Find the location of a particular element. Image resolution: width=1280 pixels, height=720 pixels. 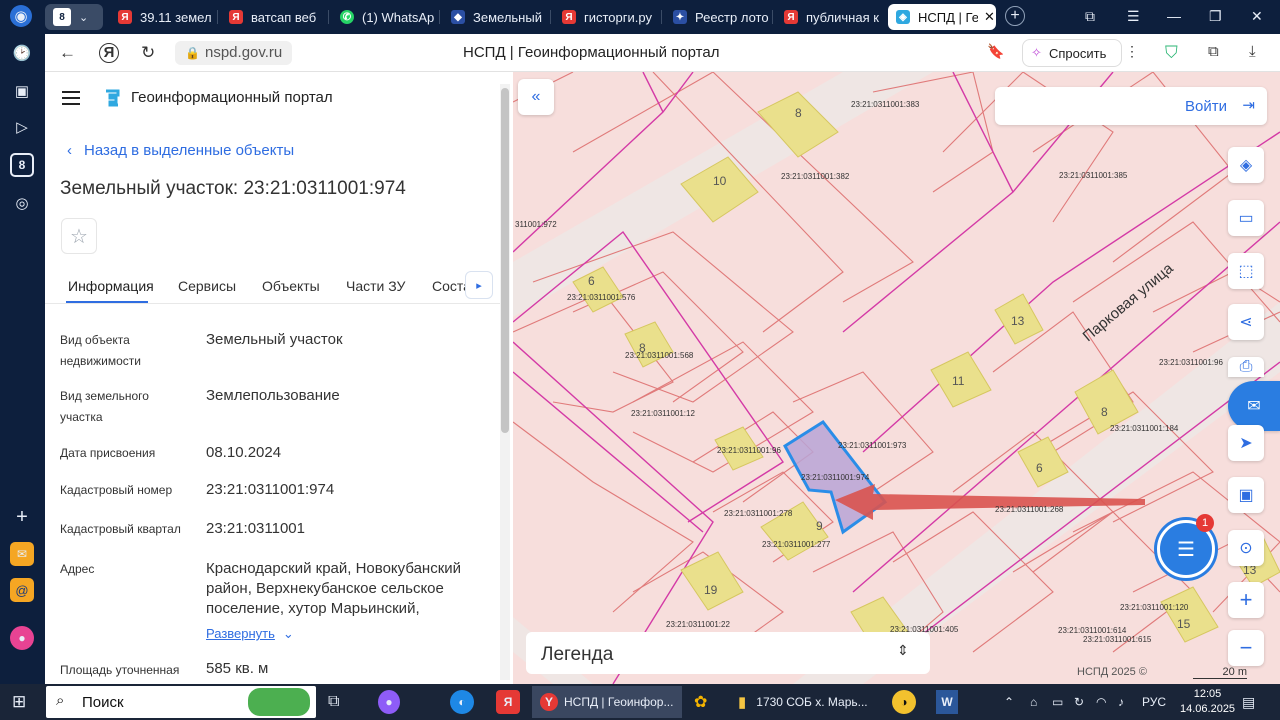

share-icon: ⋖ is located at coordinates (1246, 322).